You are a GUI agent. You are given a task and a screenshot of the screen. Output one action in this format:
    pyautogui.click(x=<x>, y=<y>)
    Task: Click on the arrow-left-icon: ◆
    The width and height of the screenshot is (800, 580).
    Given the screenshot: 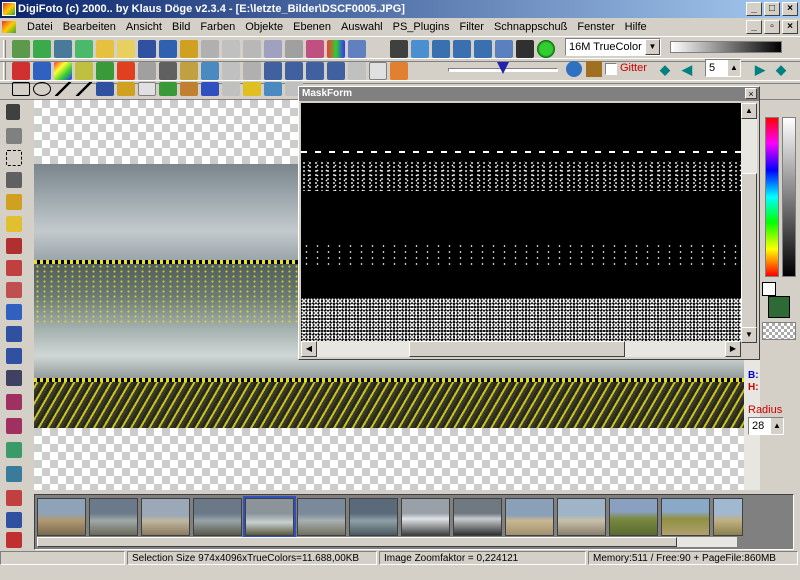 What is the action you would take?
    pyautogui.click(x=665, y=70)
    